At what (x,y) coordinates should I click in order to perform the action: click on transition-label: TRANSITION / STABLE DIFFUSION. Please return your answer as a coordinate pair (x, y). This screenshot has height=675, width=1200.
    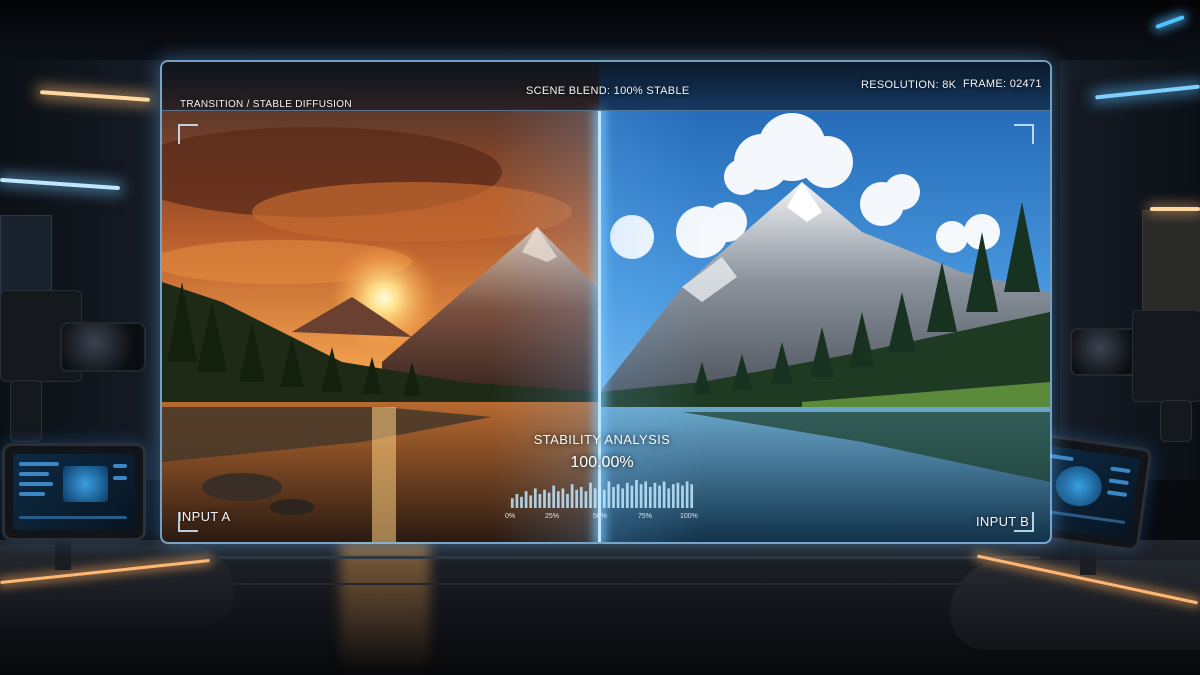
    Looking at the image, I should click on (266, 104).